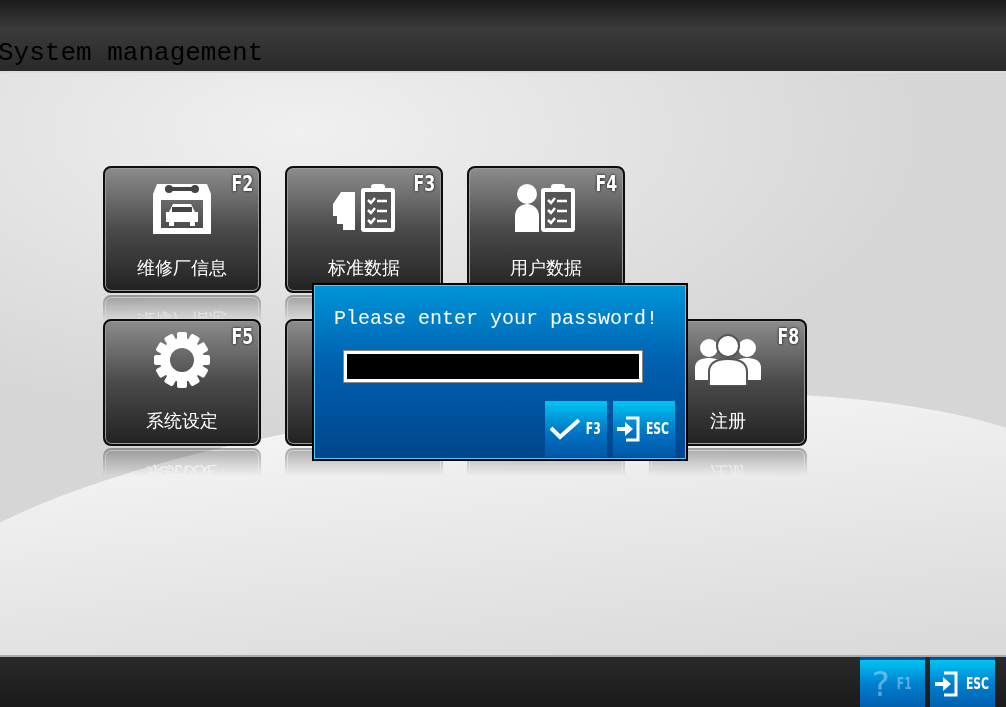 Image resolution: width=1006 pixels, height=707 pixels. Describe the element at coordinates (546, 207) in the screenshot. I see `person-clipboard-icon` at that location.